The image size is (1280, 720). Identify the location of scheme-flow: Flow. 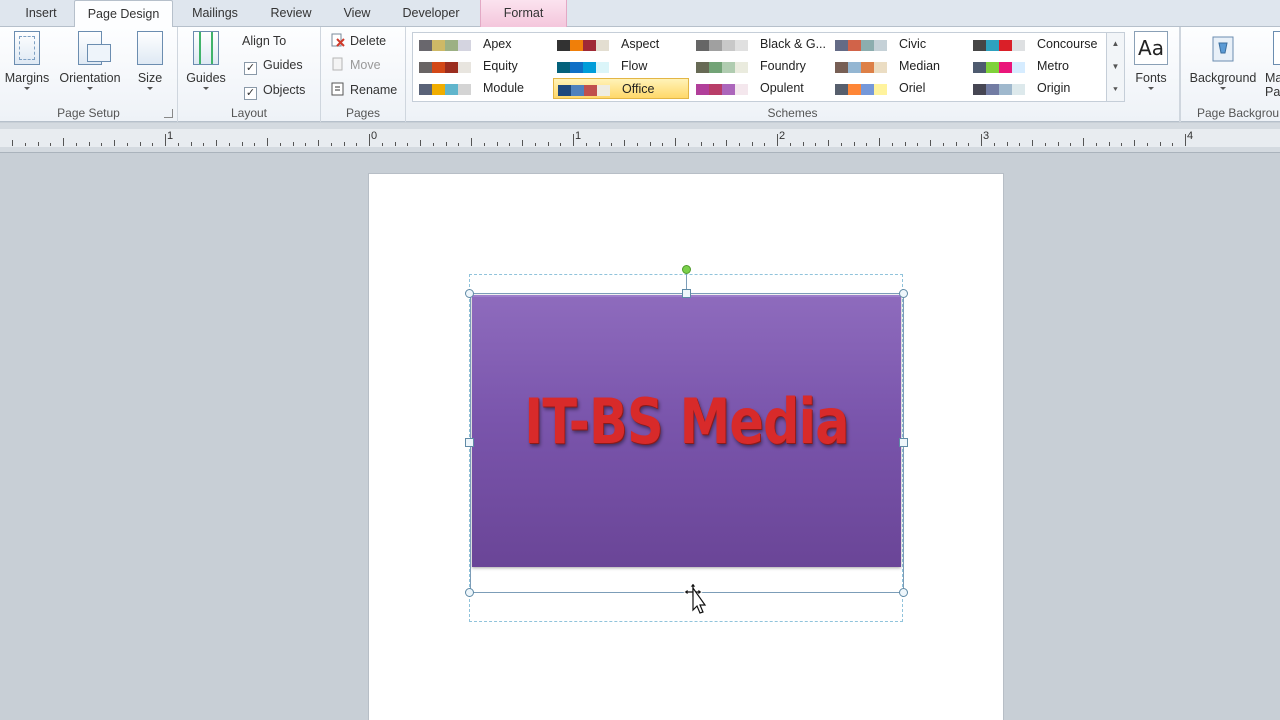
(621, 66).